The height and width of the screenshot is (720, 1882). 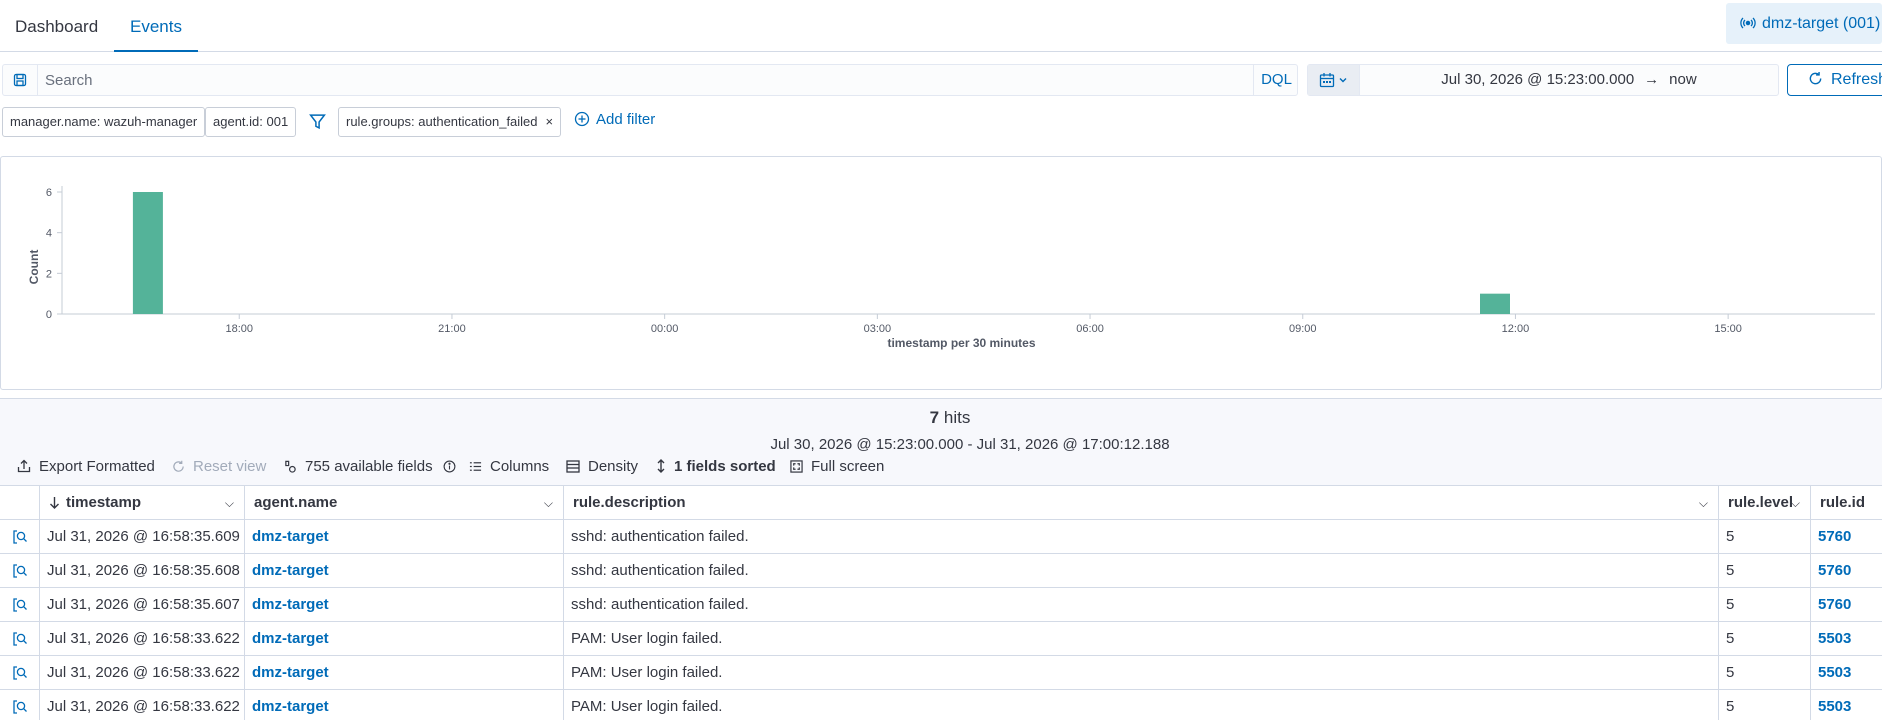 I want to click on reset-view-button: Reset view, so click(x=219, y=466).